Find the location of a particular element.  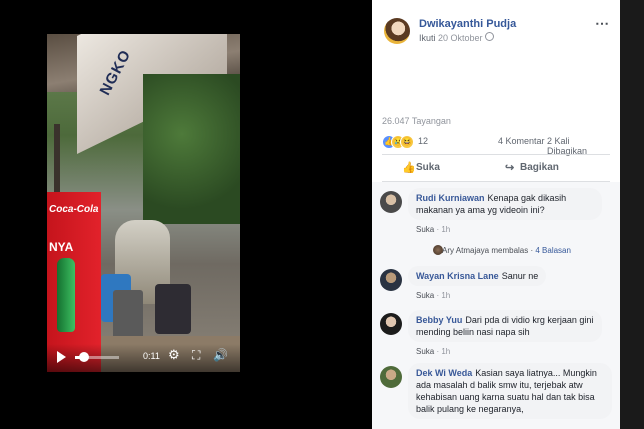

commenter-name: Bebby Yuu is located at coordinates (439, 320).